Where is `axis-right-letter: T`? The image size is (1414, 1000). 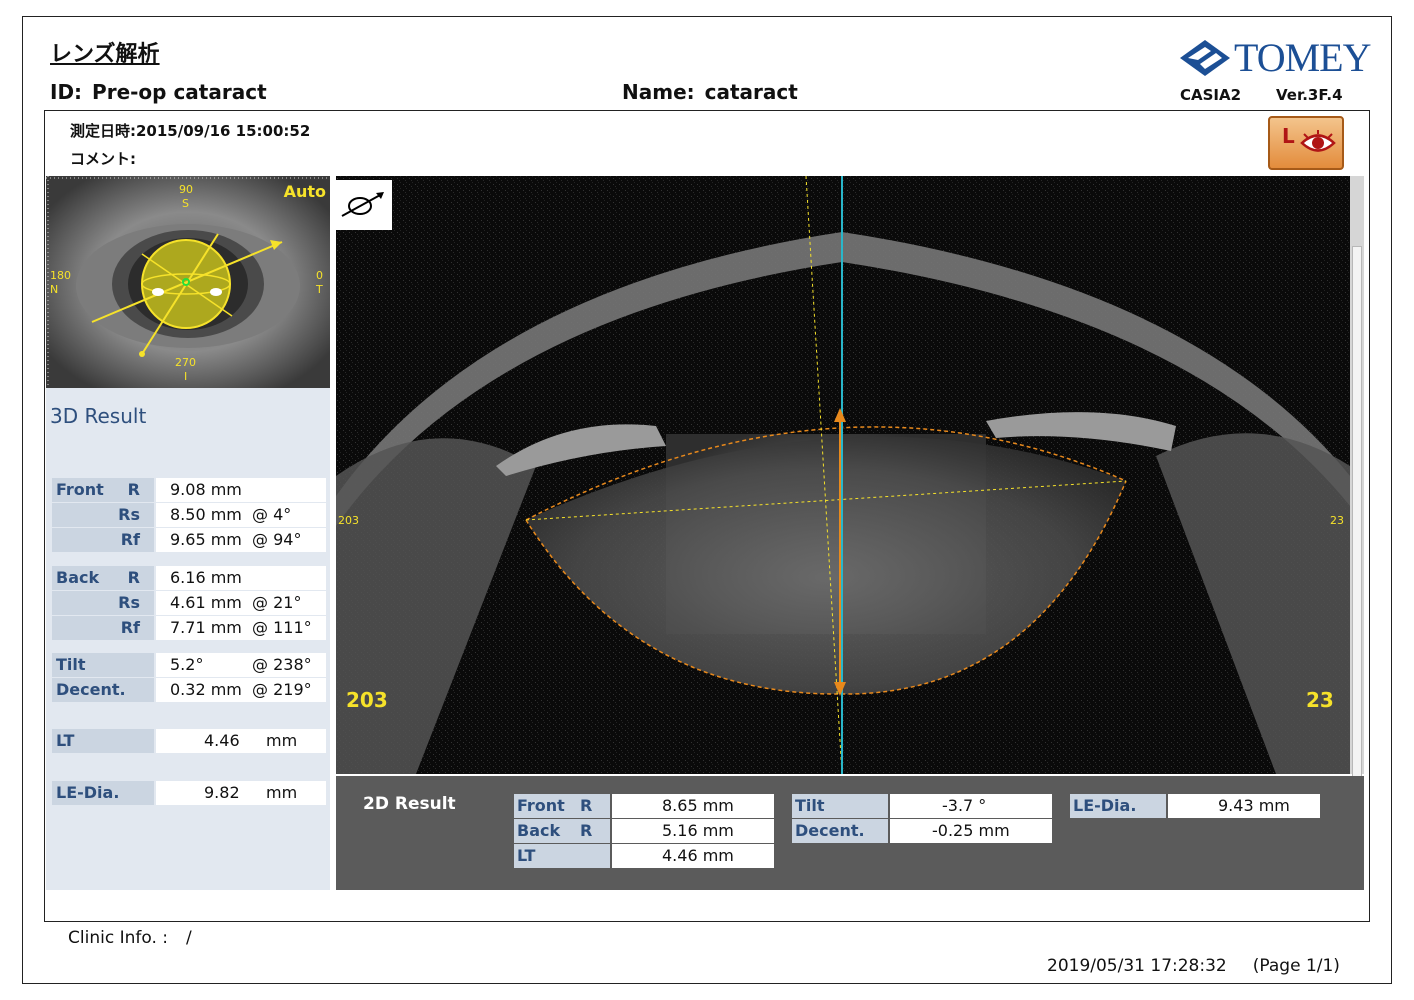
axis-right-letter: T is located at coordinates (319, 289).